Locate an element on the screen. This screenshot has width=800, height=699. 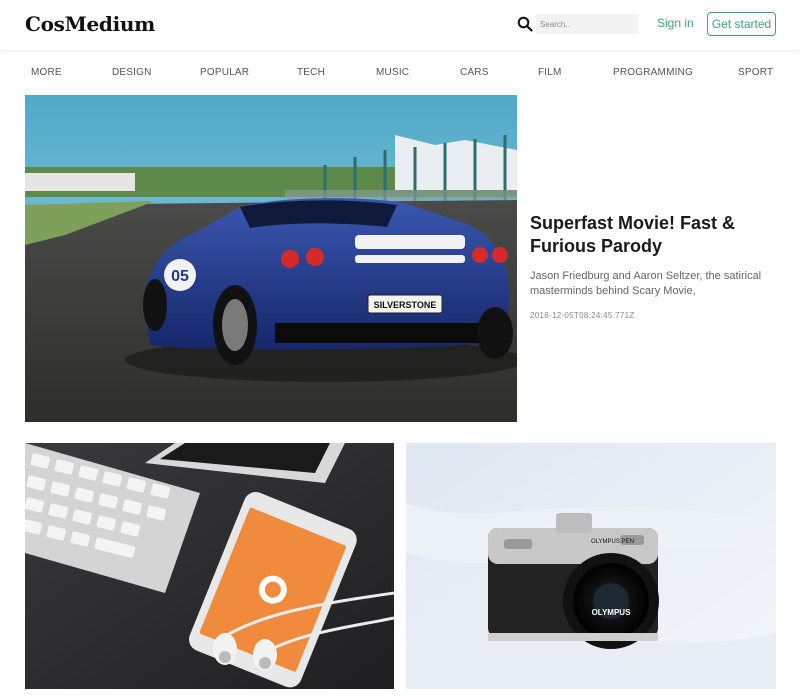
featured-title: Superfast Movie! Fast & Furious Parody is located at coordinates (655, 235).